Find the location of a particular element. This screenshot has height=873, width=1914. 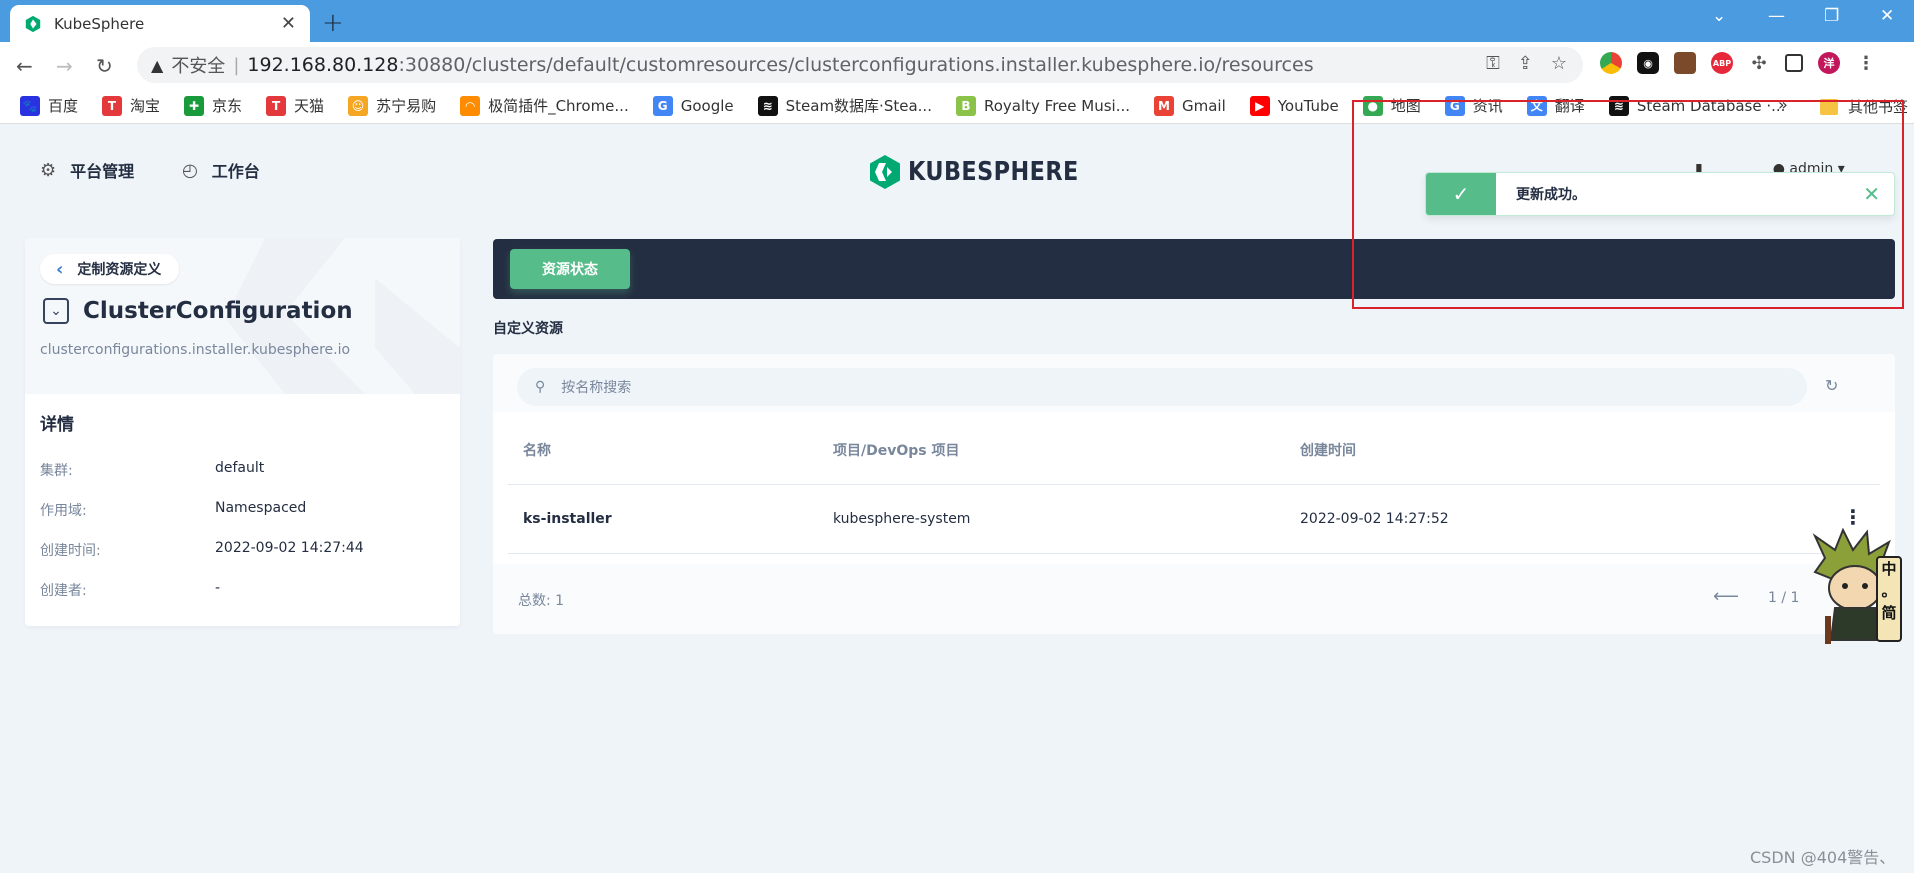

bookmark-favicon-icon: ✚ is located at coordinates (194, 105).